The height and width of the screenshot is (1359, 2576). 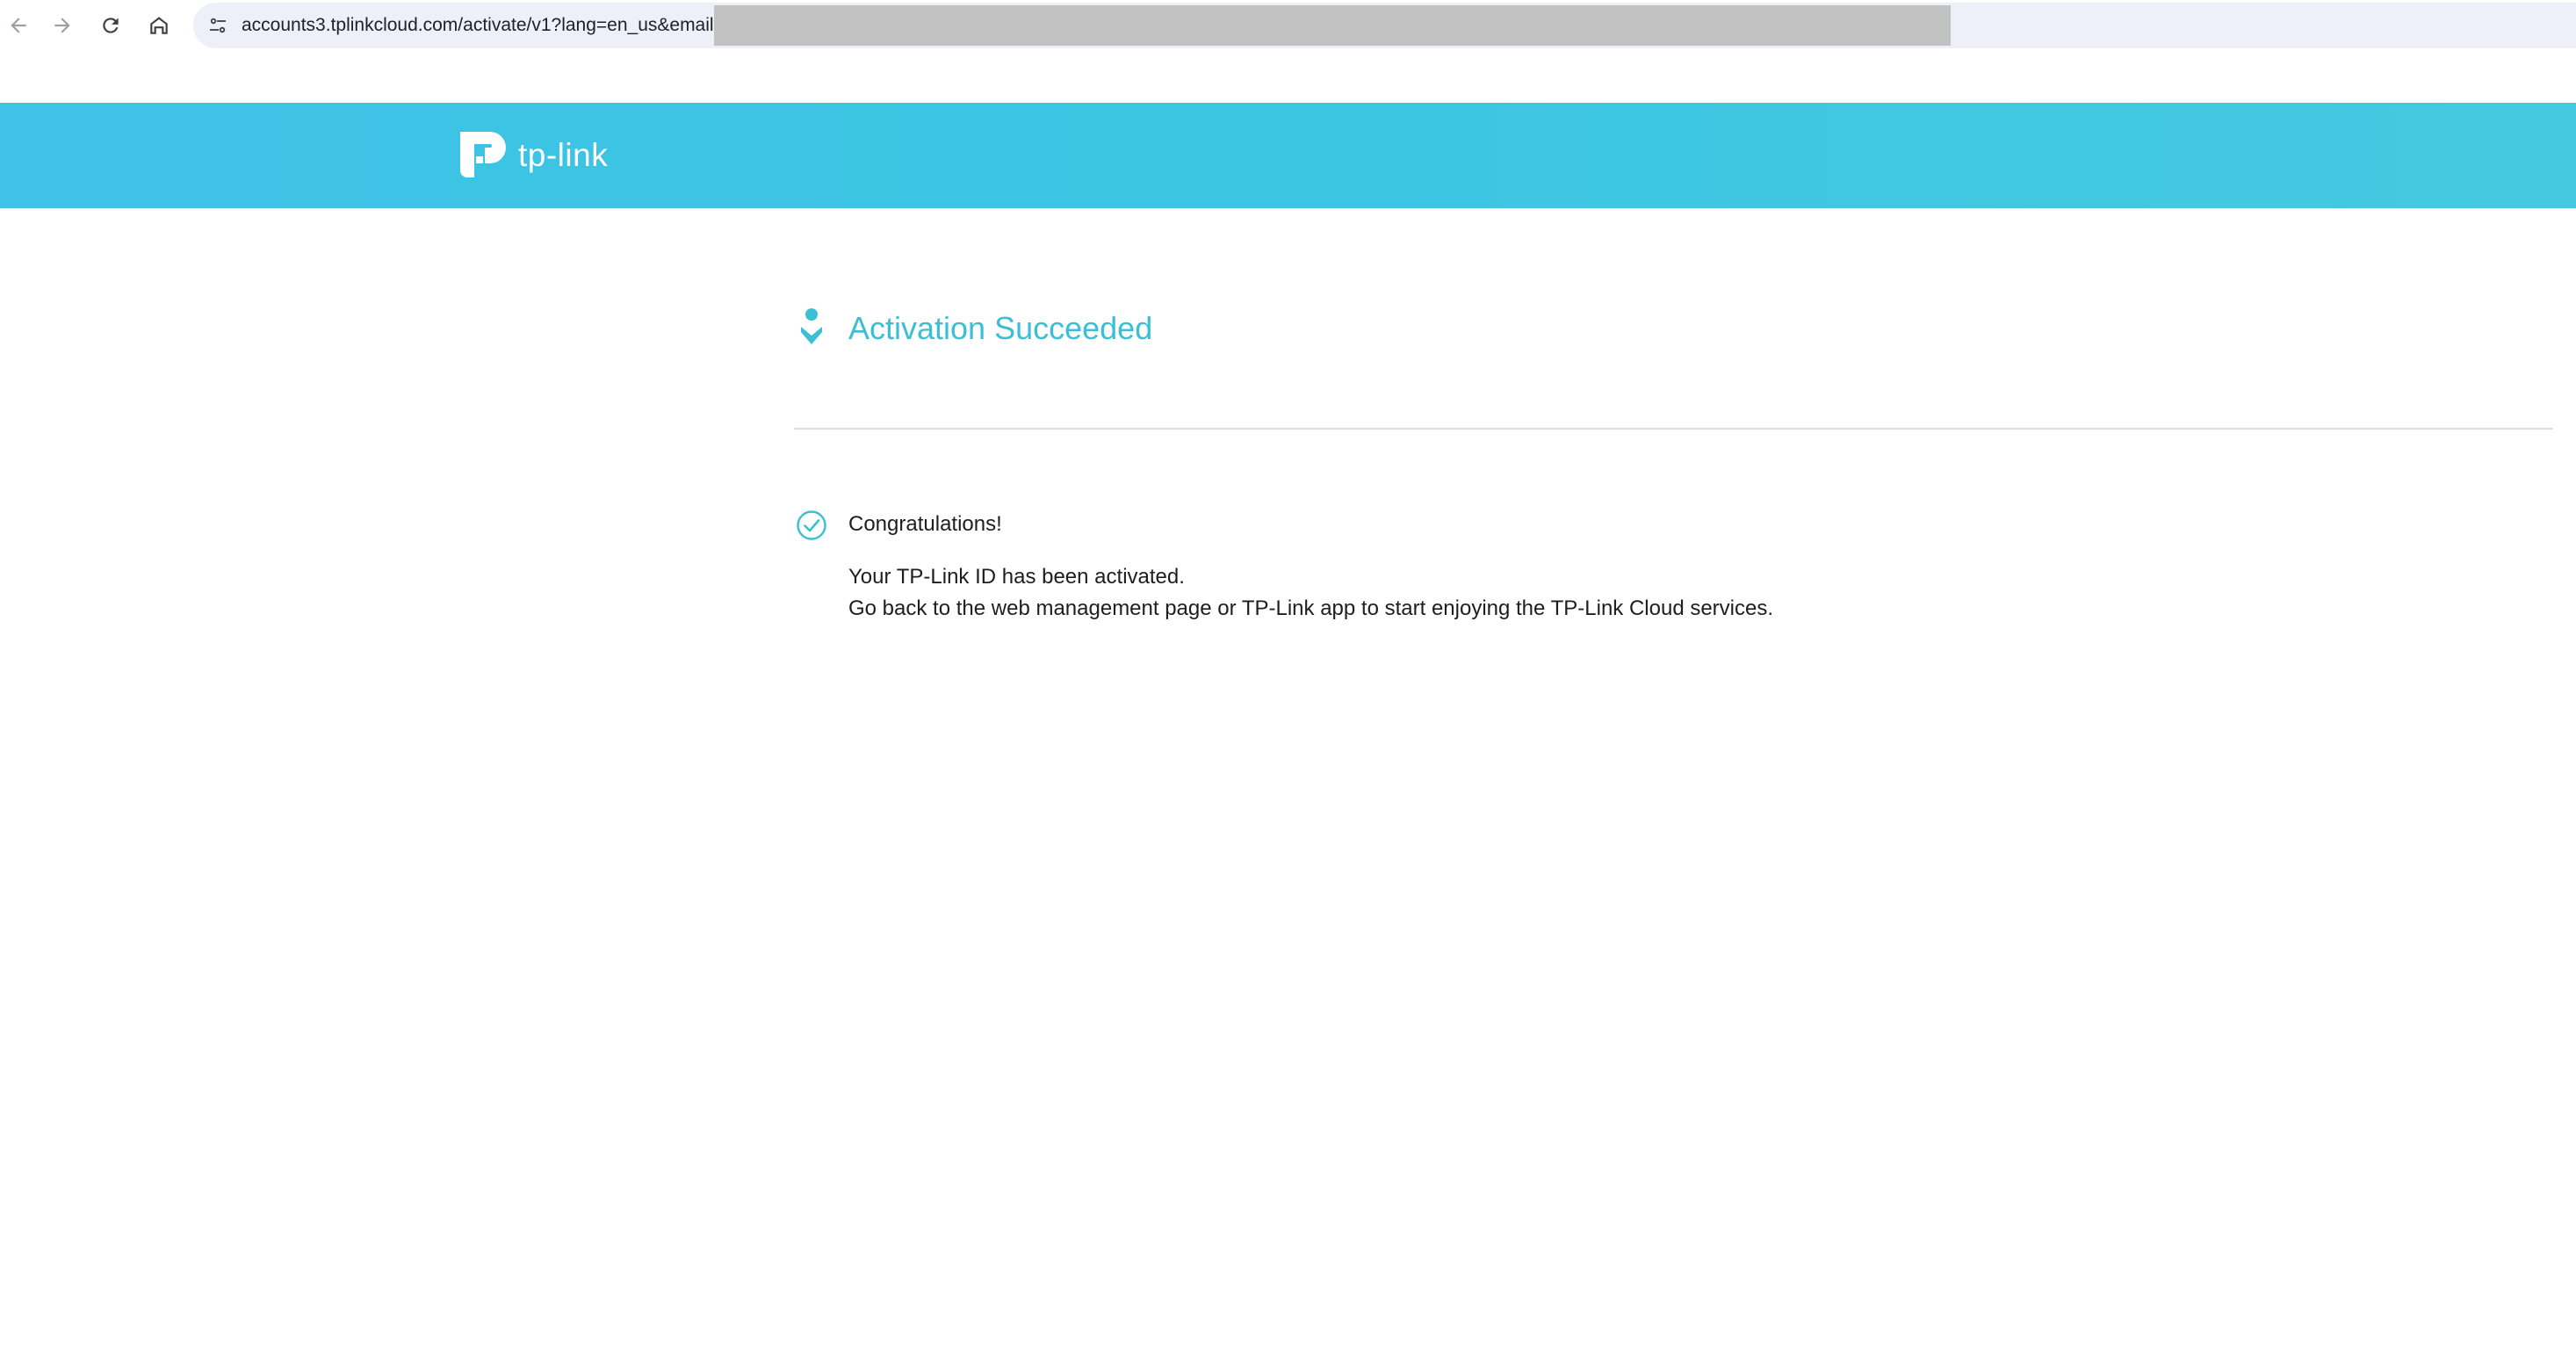 What do you see at coordinates (563, 154) in the screenshot?
I see `logo-text: tp-link` at bounding box center [563, 154].